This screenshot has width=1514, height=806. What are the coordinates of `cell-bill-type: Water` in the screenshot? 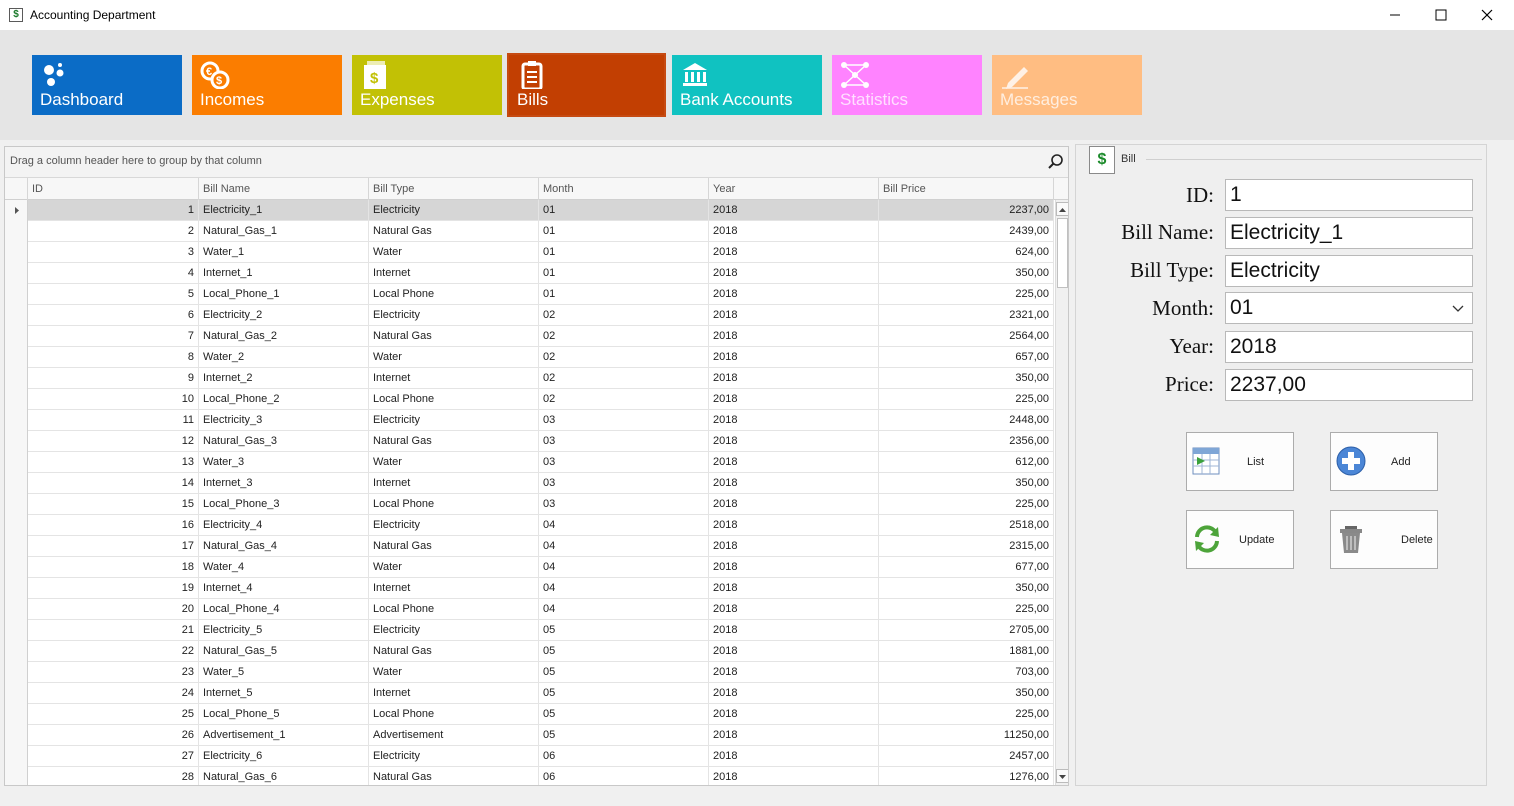 It's located at (454, 462).